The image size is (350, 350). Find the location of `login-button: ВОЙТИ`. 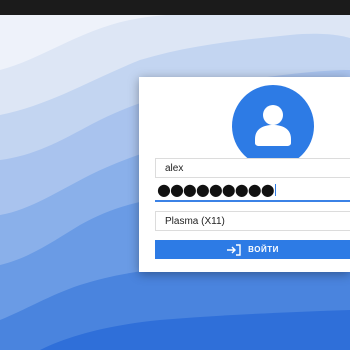

login-button: ВОЙТИ is located at coordinates (252, 249).